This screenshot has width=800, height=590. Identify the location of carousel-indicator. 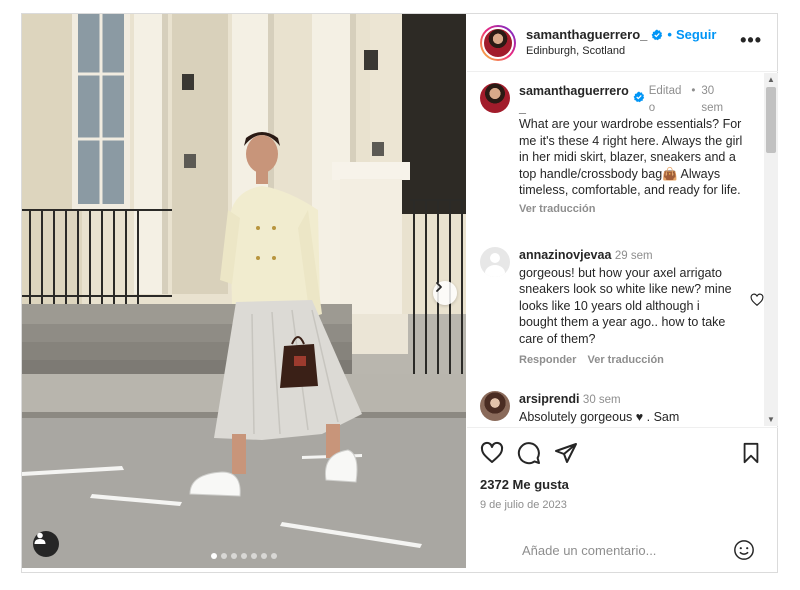
(244, 556).